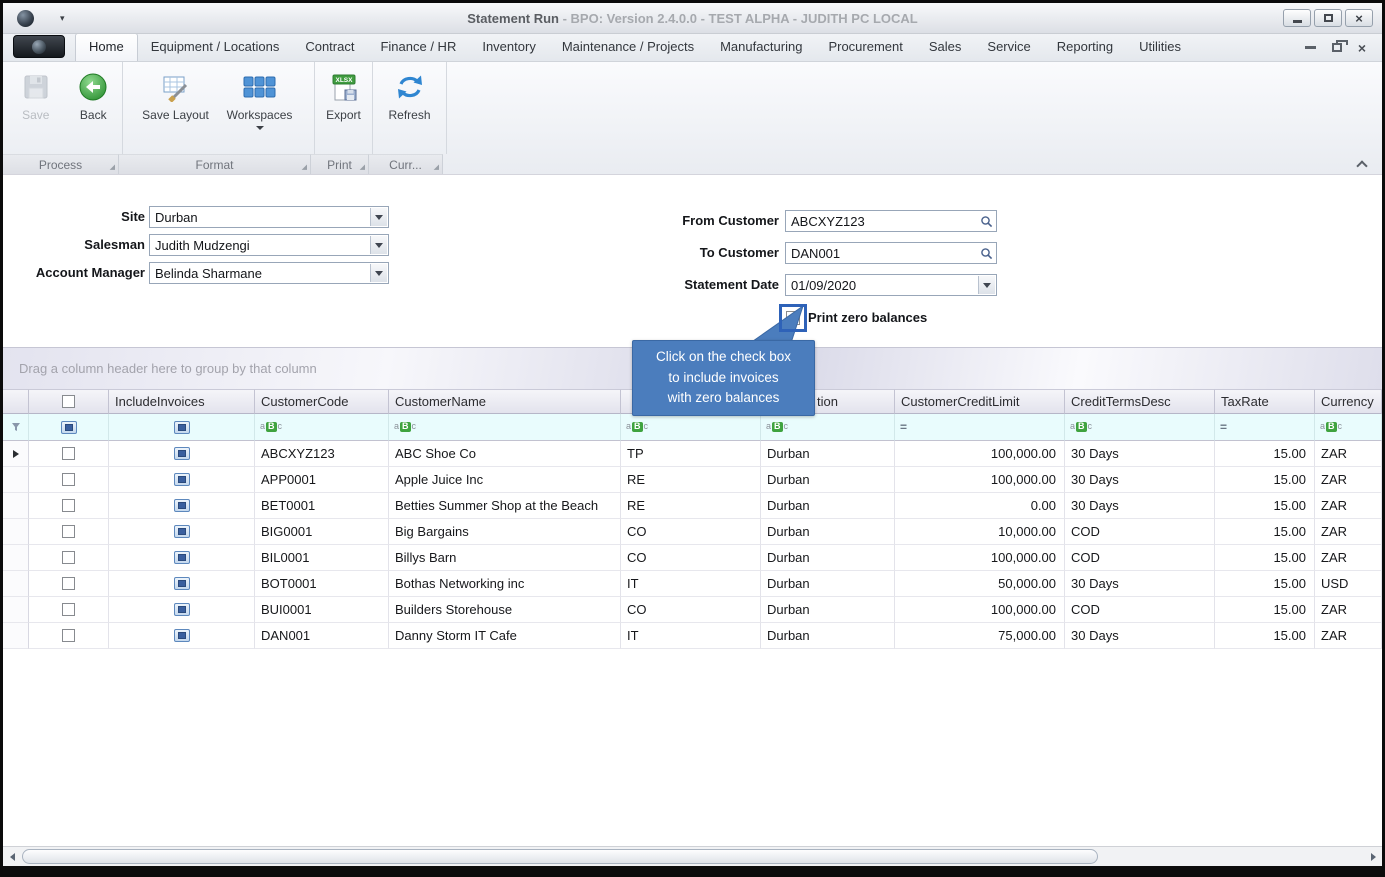 This screenshot has height=877, width=1385. What do you see at coordinates (1348, 584) in the screenshot?
I see `cell-currency: USD` at bounding box center [1348, 584].